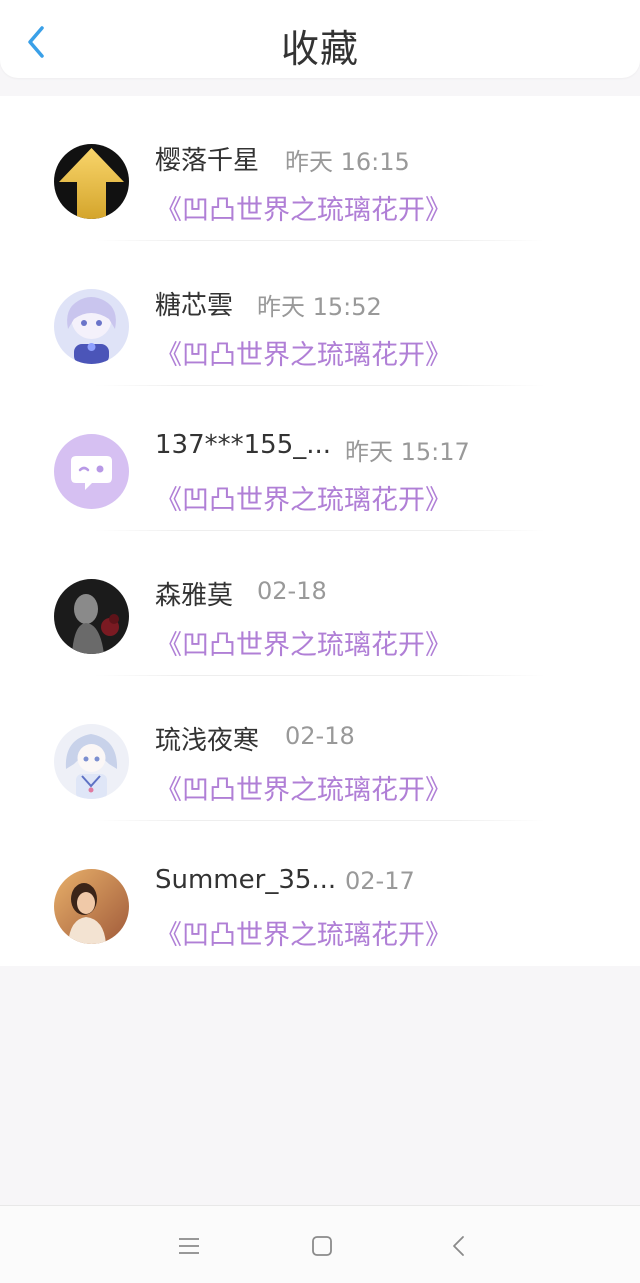 This screenshot has height=1283, width=640. I want to click on nav-back-button, so click(458, 1246).